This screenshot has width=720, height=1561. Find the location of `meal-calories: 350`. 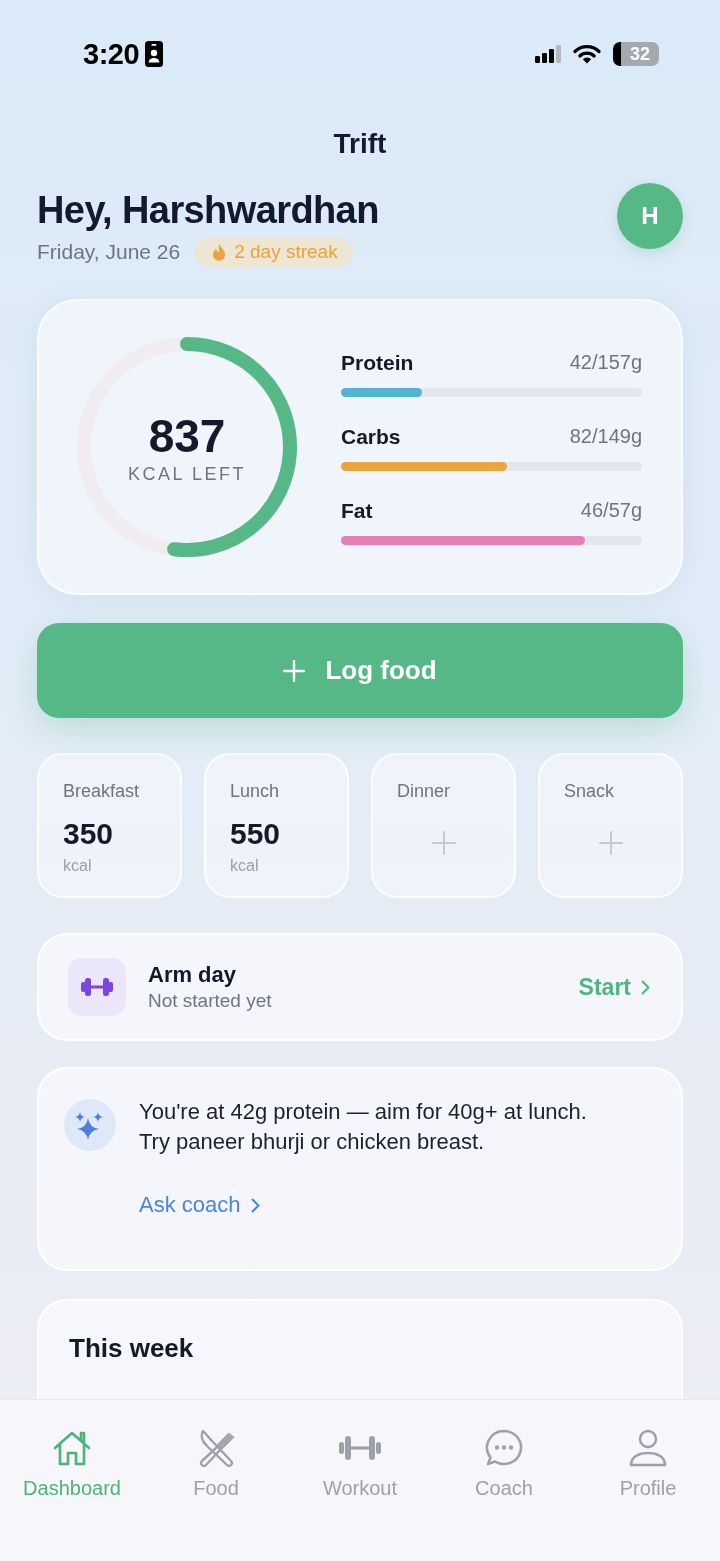

meal-calories: 350 is located at coordinates (89, 834).